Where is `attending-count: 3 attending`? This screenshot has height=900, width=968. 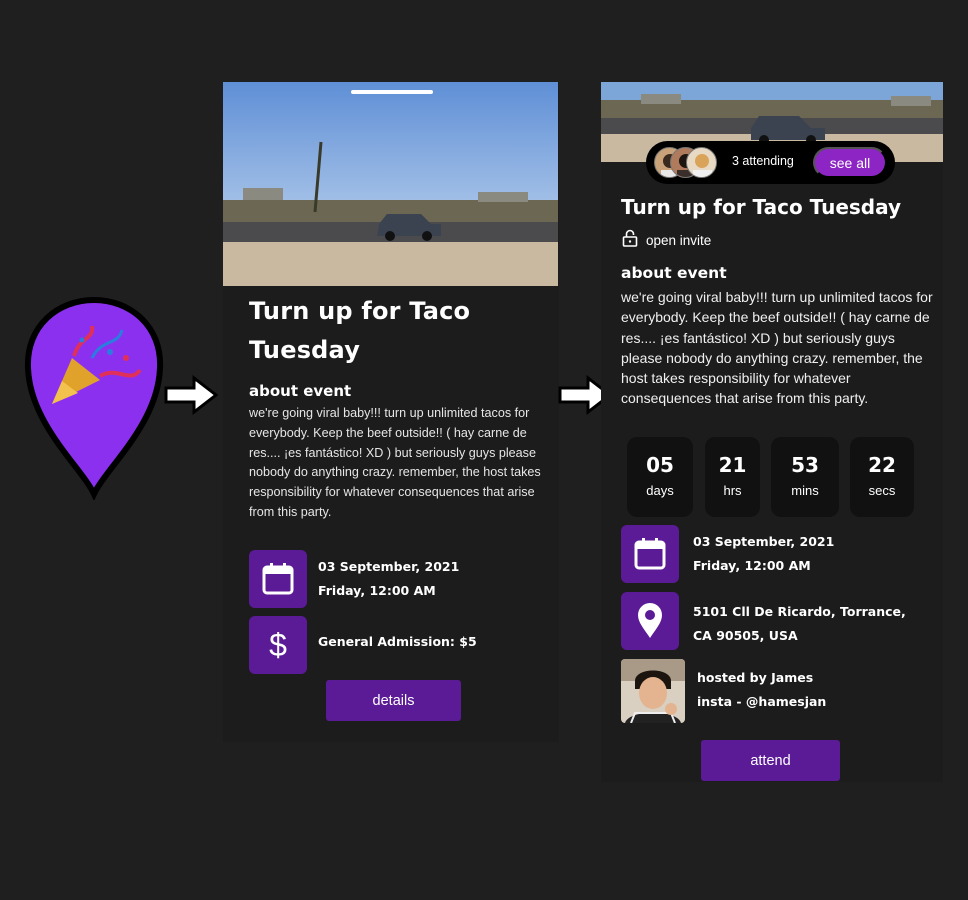 attending-count: 3 attending is located at coordinates (763, 161).